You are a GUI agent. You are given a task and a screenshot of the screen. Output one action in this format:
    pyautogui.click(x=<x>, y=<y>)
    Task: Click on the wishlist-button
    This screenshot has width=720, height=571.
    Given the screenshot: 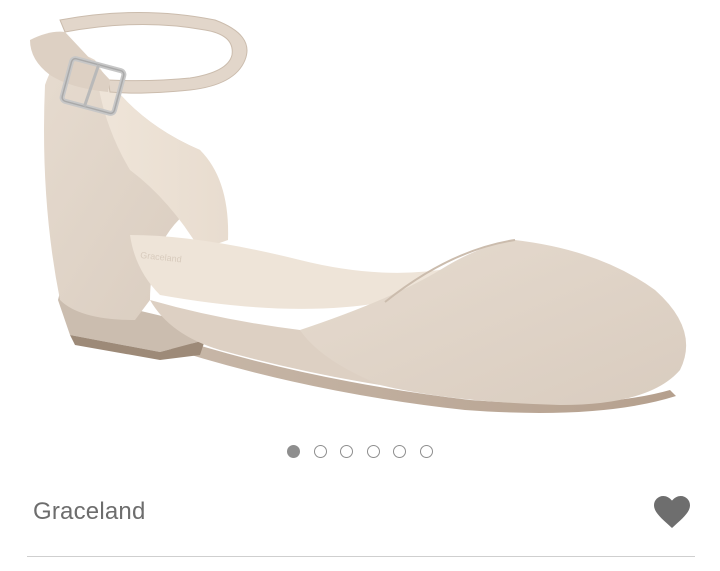 What is the action you would take?
    pyautogui.click(x=672, y=512)
    